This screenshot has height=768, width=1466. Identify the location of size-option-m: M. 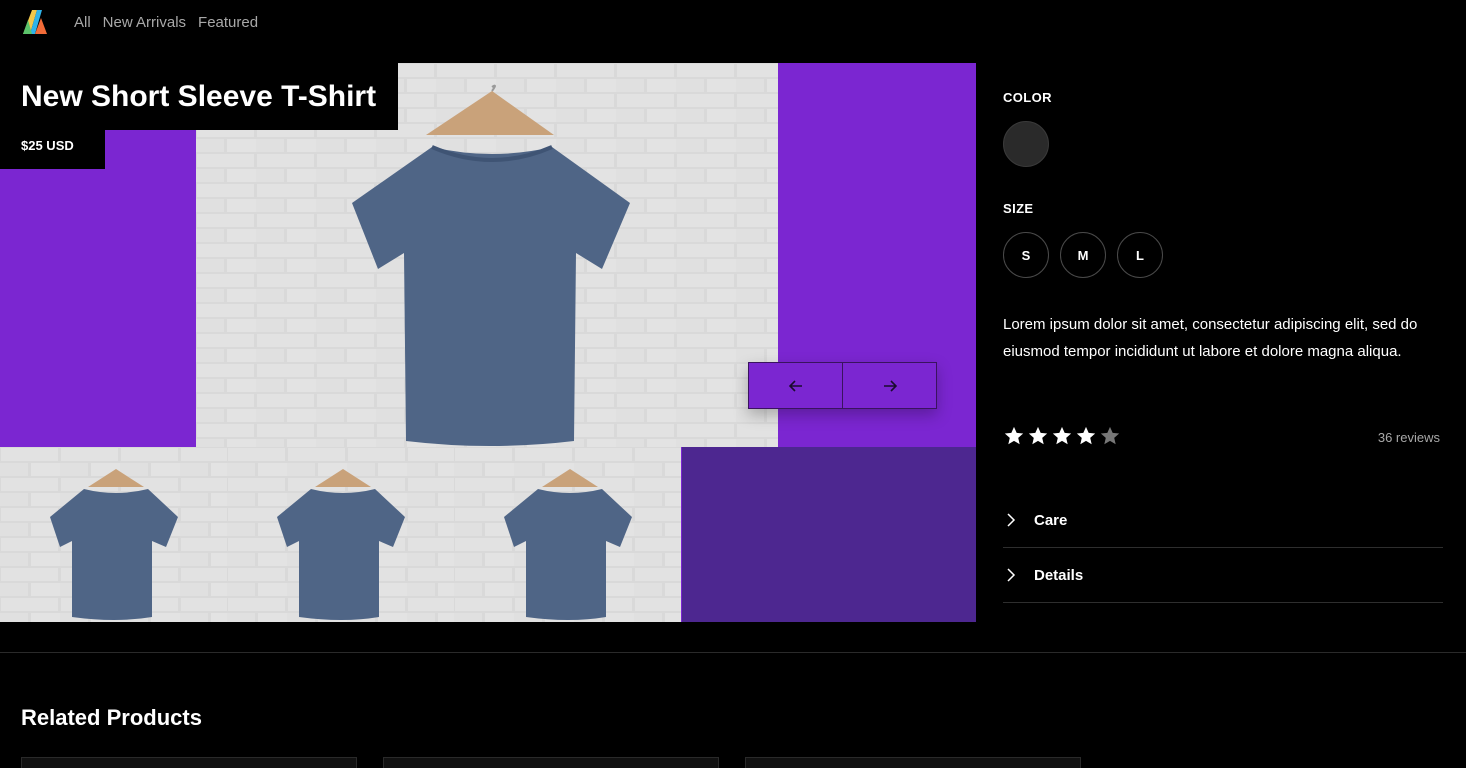
(1083, 255).